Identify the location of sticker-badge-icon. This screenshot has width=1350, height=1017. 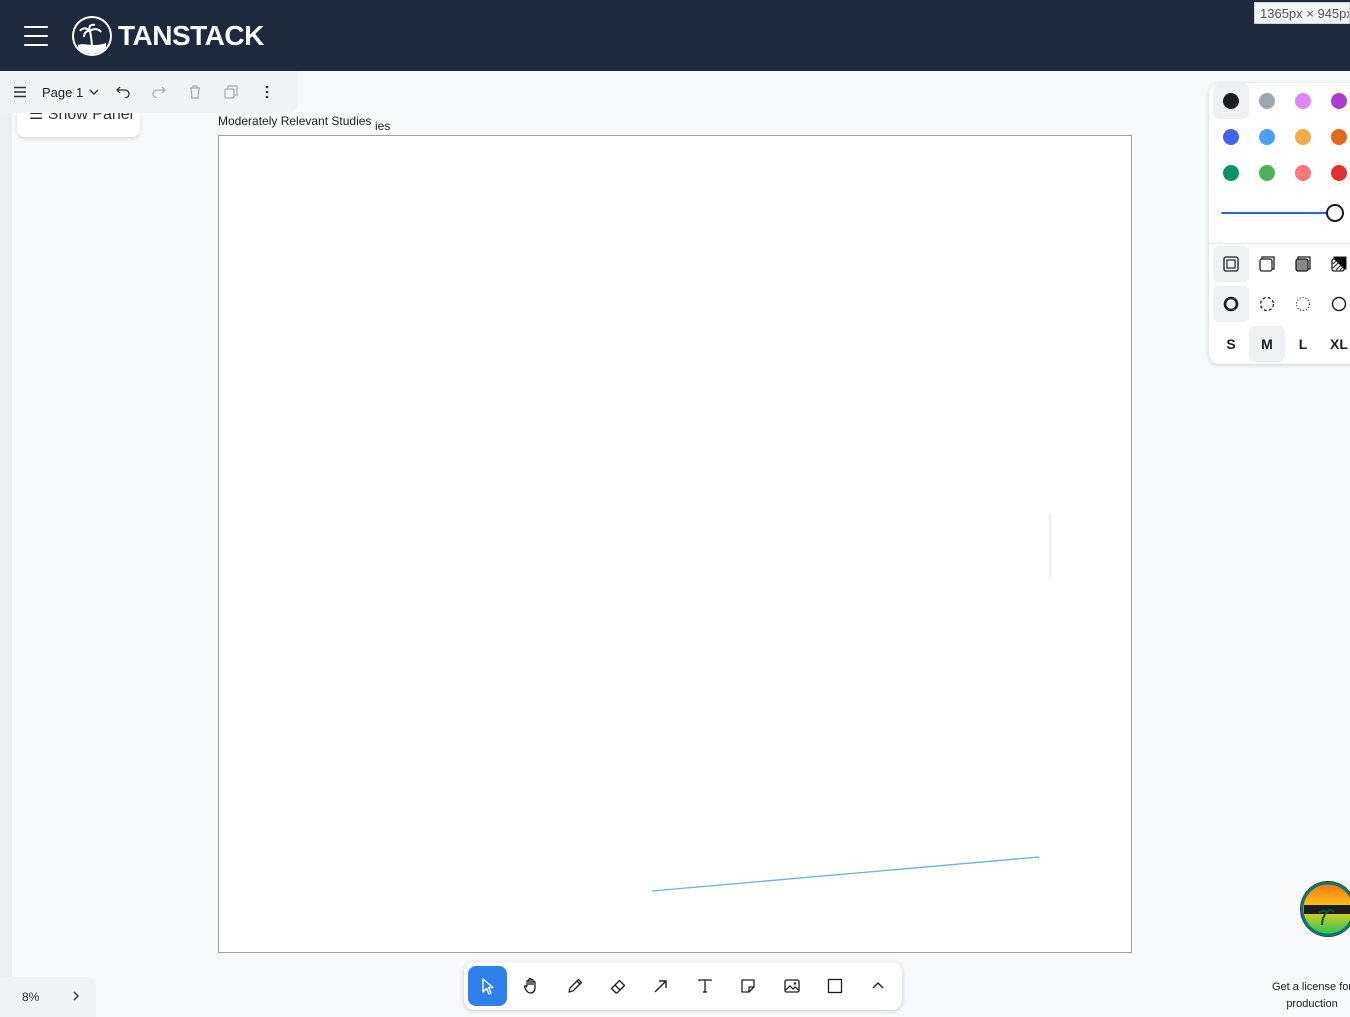
(1325, 909).